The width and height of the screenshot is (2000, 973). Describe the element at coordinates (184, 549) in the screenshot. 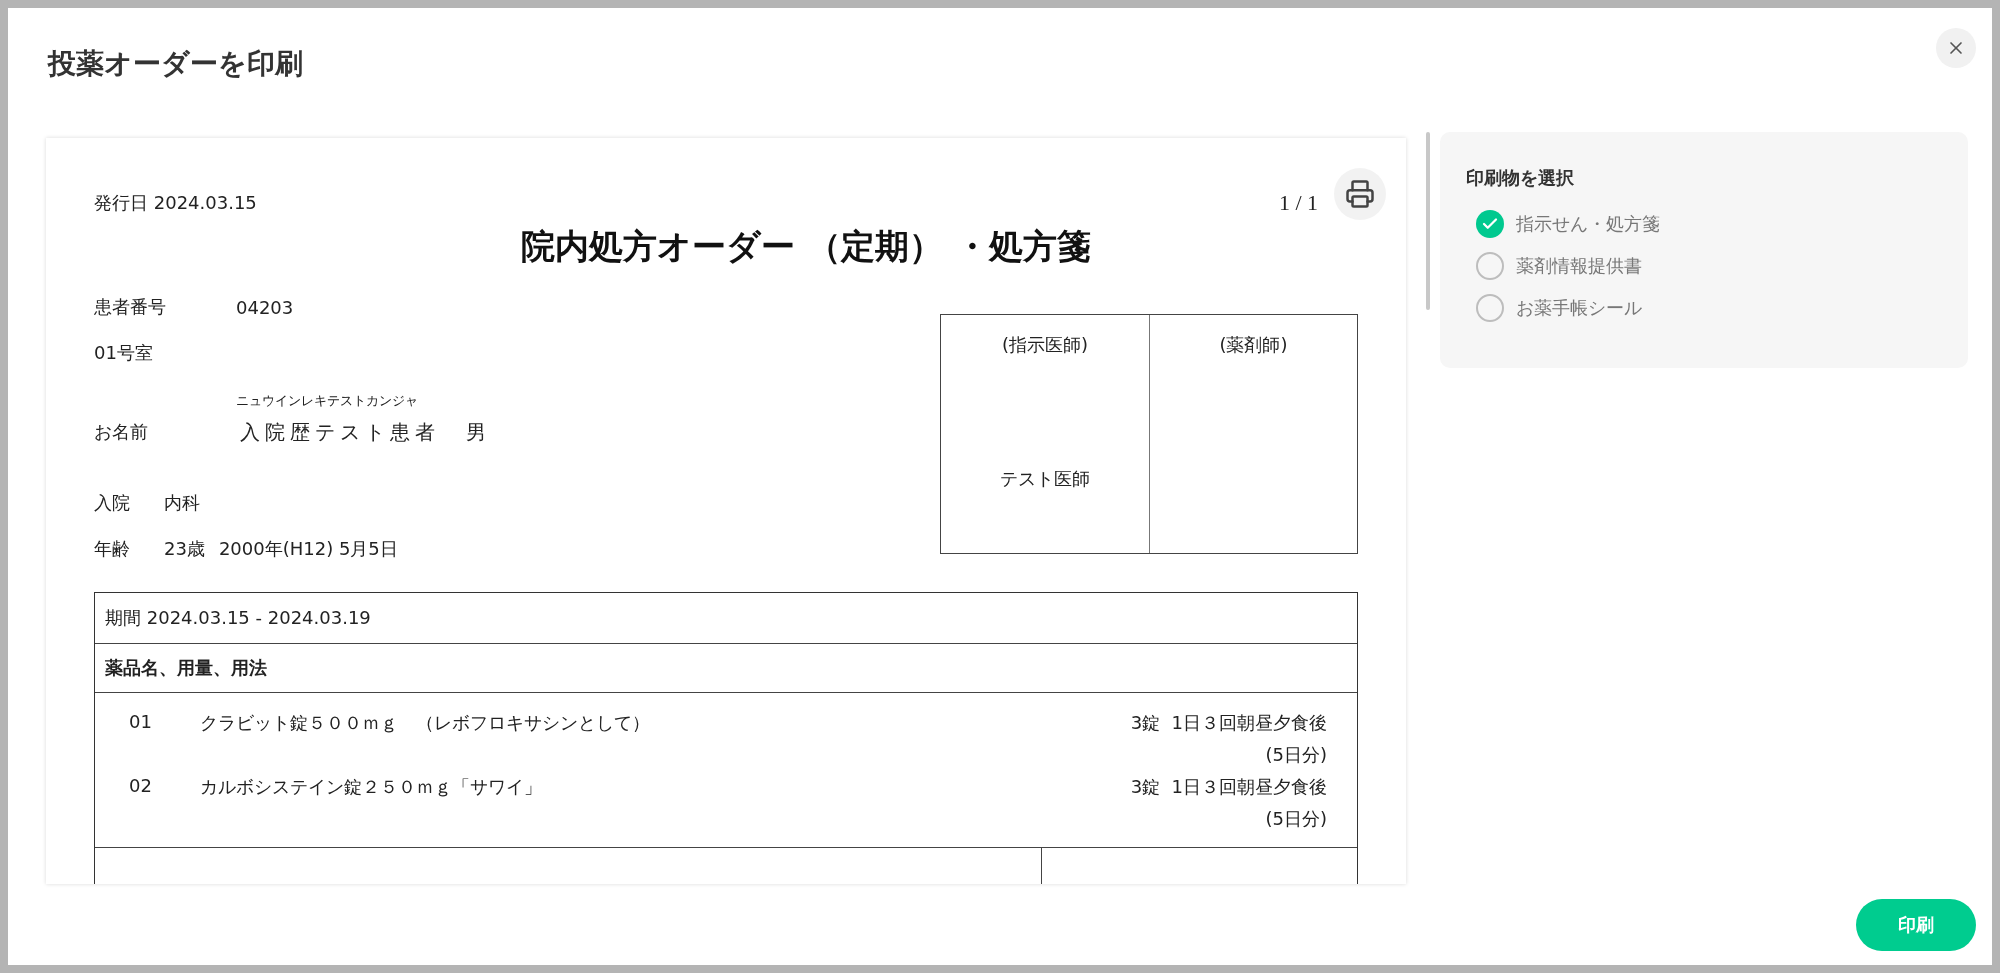

I see `patient-age: 23歳` at that location.